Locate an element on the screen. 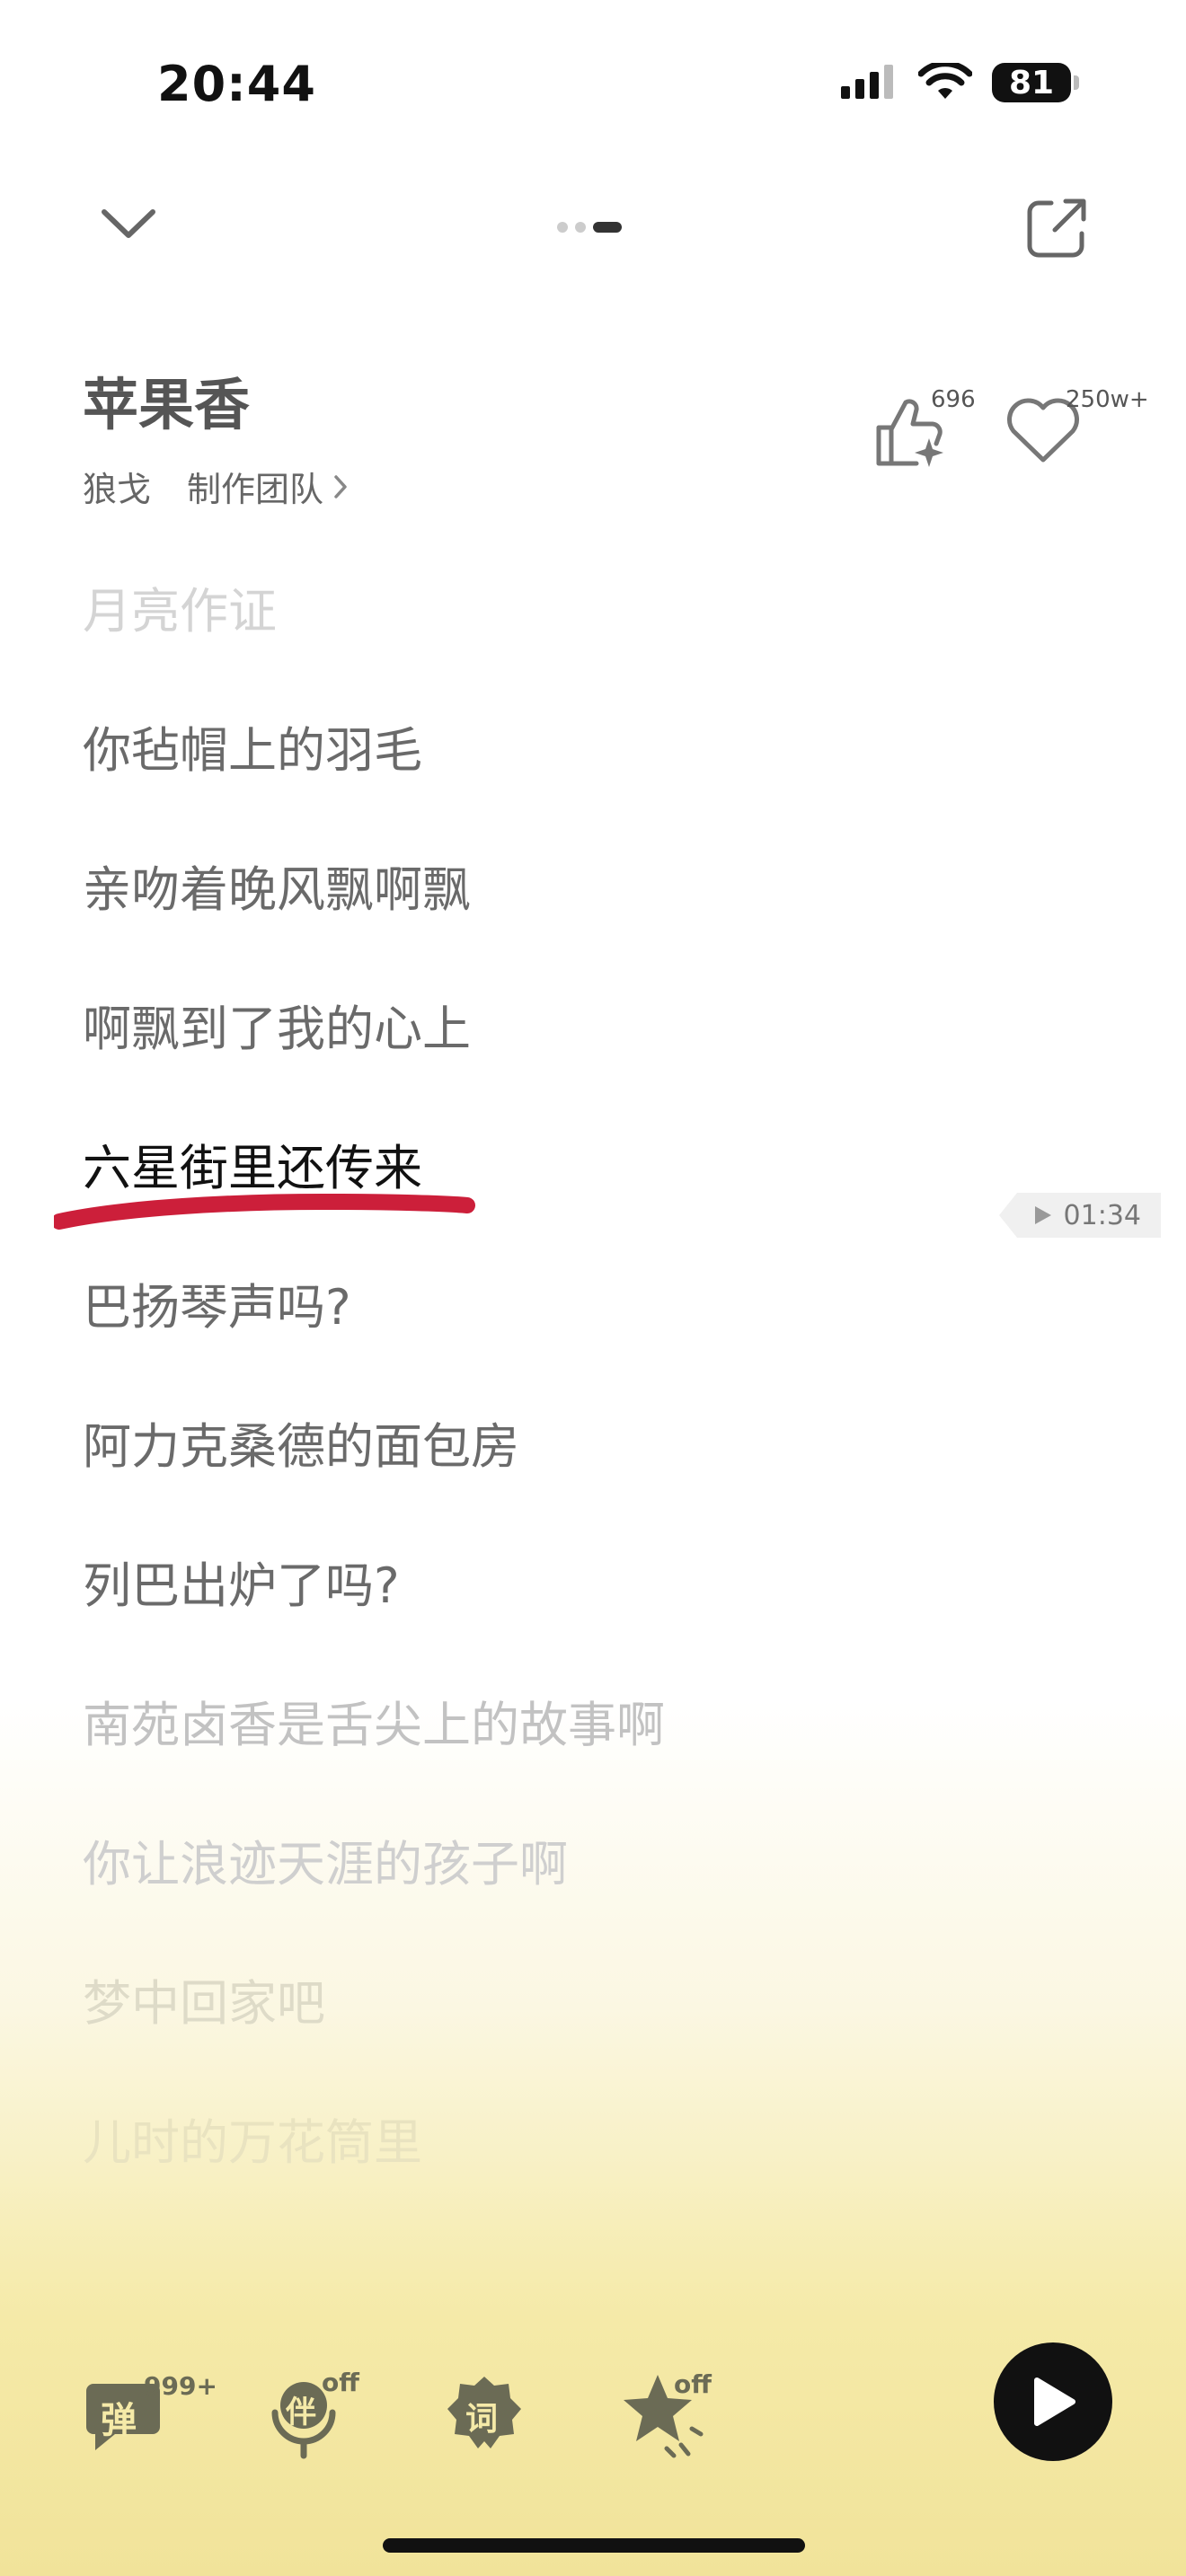  song-title: 苹果香 is located at coordinates (167, 404).